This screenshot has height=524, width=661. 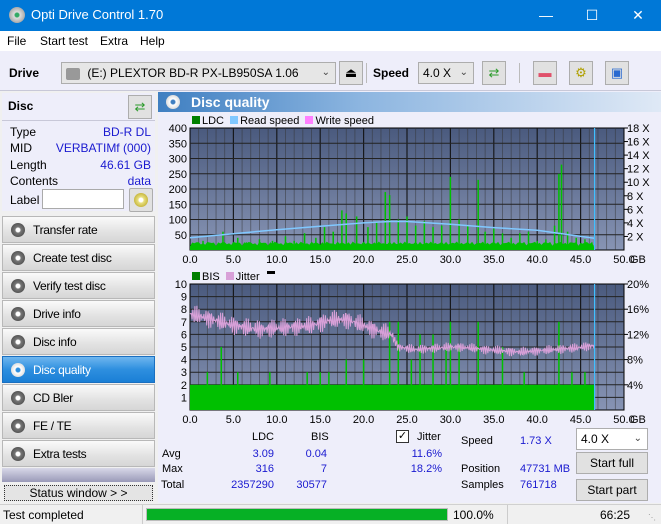 I want to click on nav-disc-info: Disc info, so click(x=78, y=341).